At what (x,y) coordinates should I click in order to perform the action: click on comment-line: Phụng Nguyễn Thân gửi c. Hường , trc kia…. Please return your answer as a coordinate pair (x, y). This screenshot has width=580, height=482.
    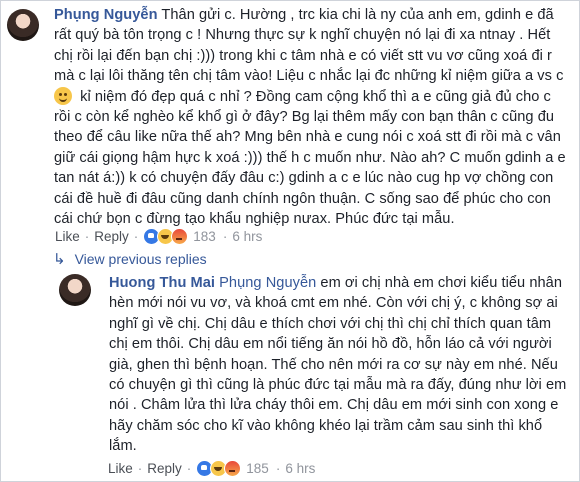
    Looking at the image, I should click on (304, 15).